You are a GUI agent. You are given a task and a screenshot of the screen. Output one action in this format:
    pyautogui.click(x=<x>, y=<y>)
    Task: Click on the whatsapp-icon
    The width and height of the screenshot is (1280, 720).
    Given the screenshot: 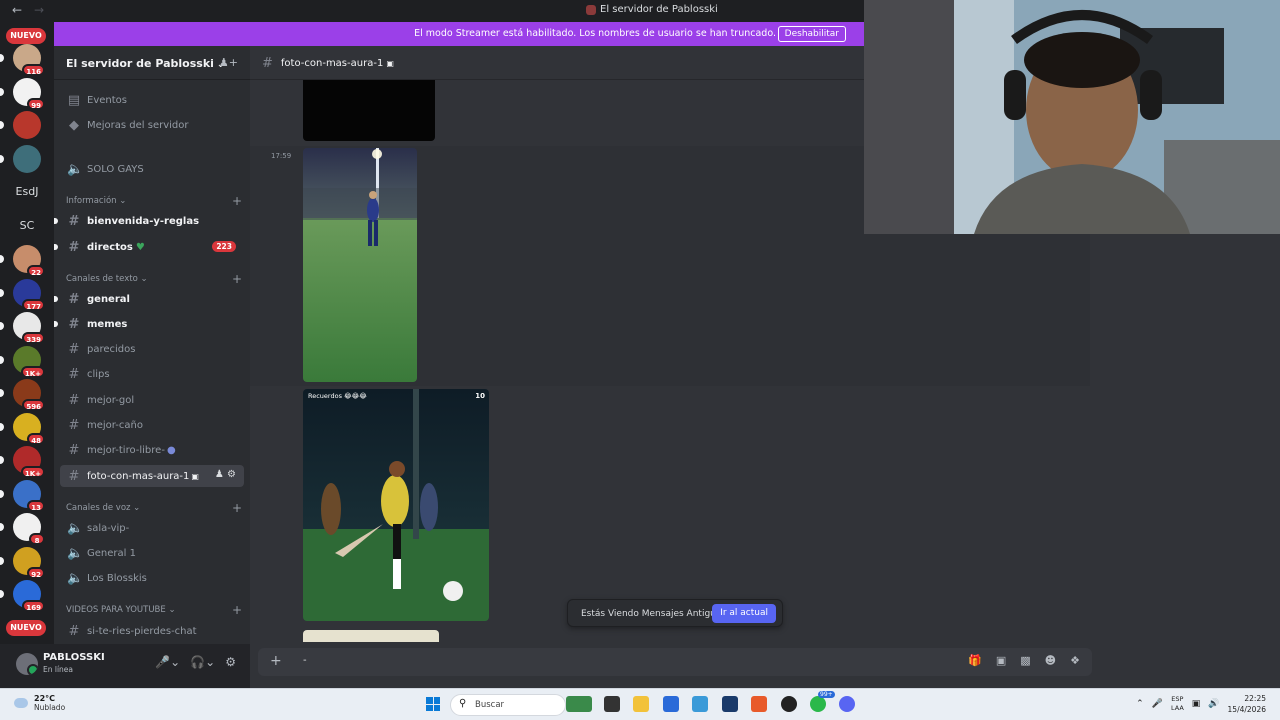 What is the action you would take?
    pyautogui.click(x=818, y=704)
    